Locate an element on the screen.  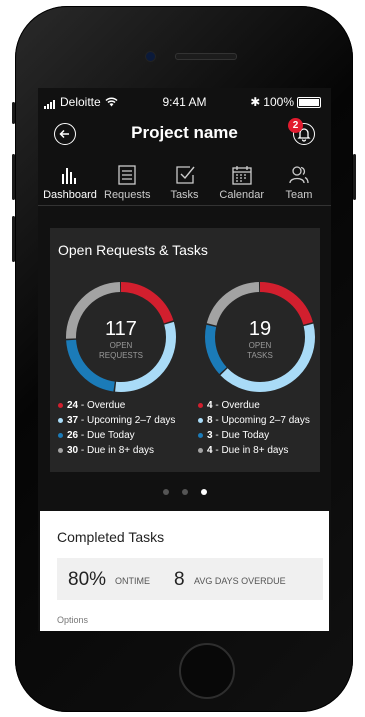
overdue-label: AVG DAYS OVERDUE is located at coordinates (240, 581).